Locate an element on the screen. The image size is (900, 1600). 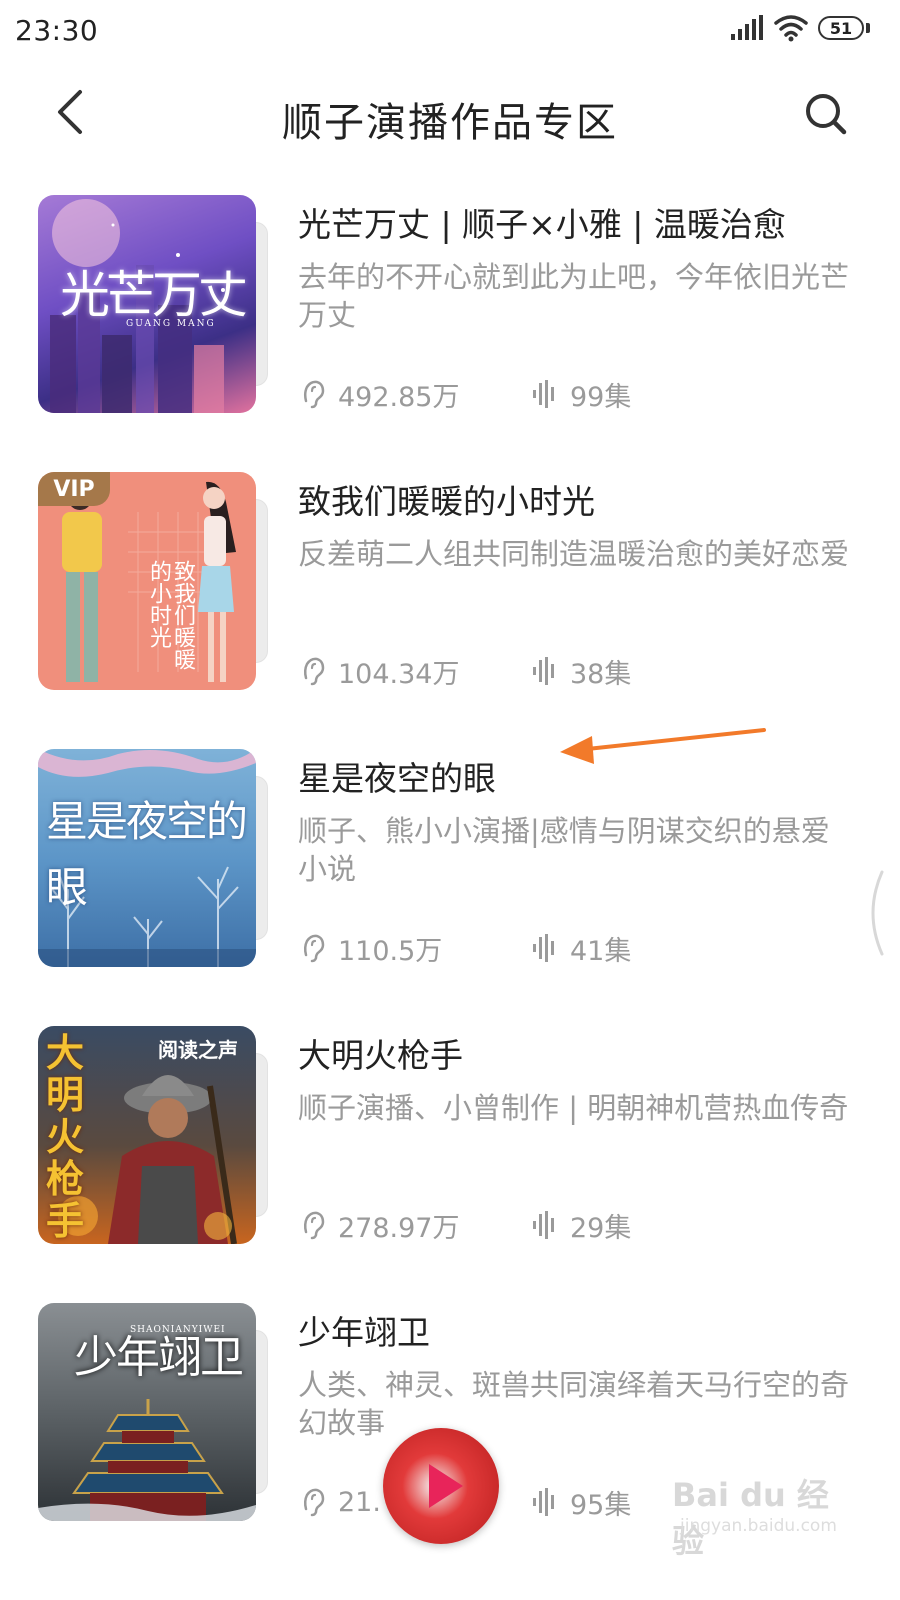
episode-count: 29集 is located at coordinates (581, 1225).